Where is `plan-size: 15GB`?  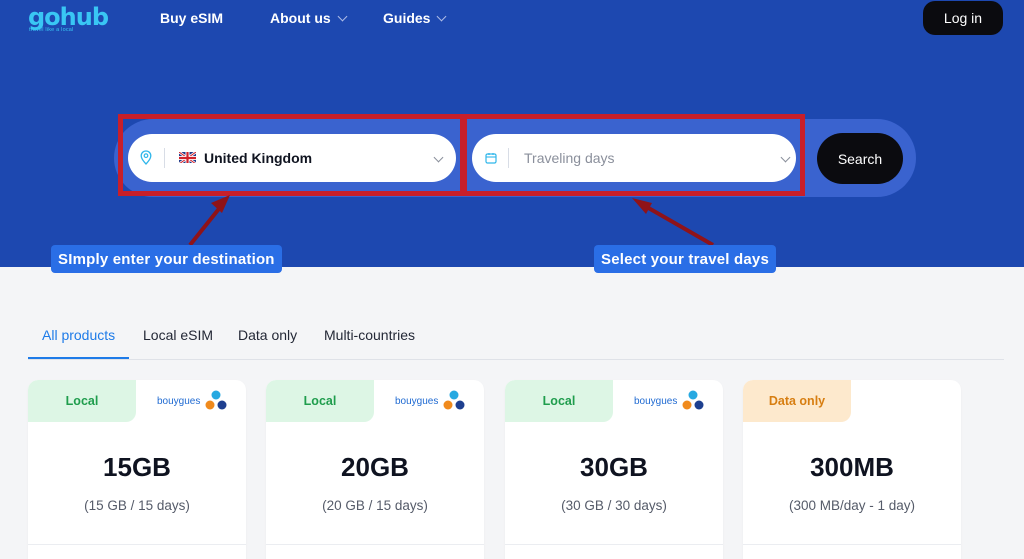 plan-size: 15GB is located at coordinates (137, 467).